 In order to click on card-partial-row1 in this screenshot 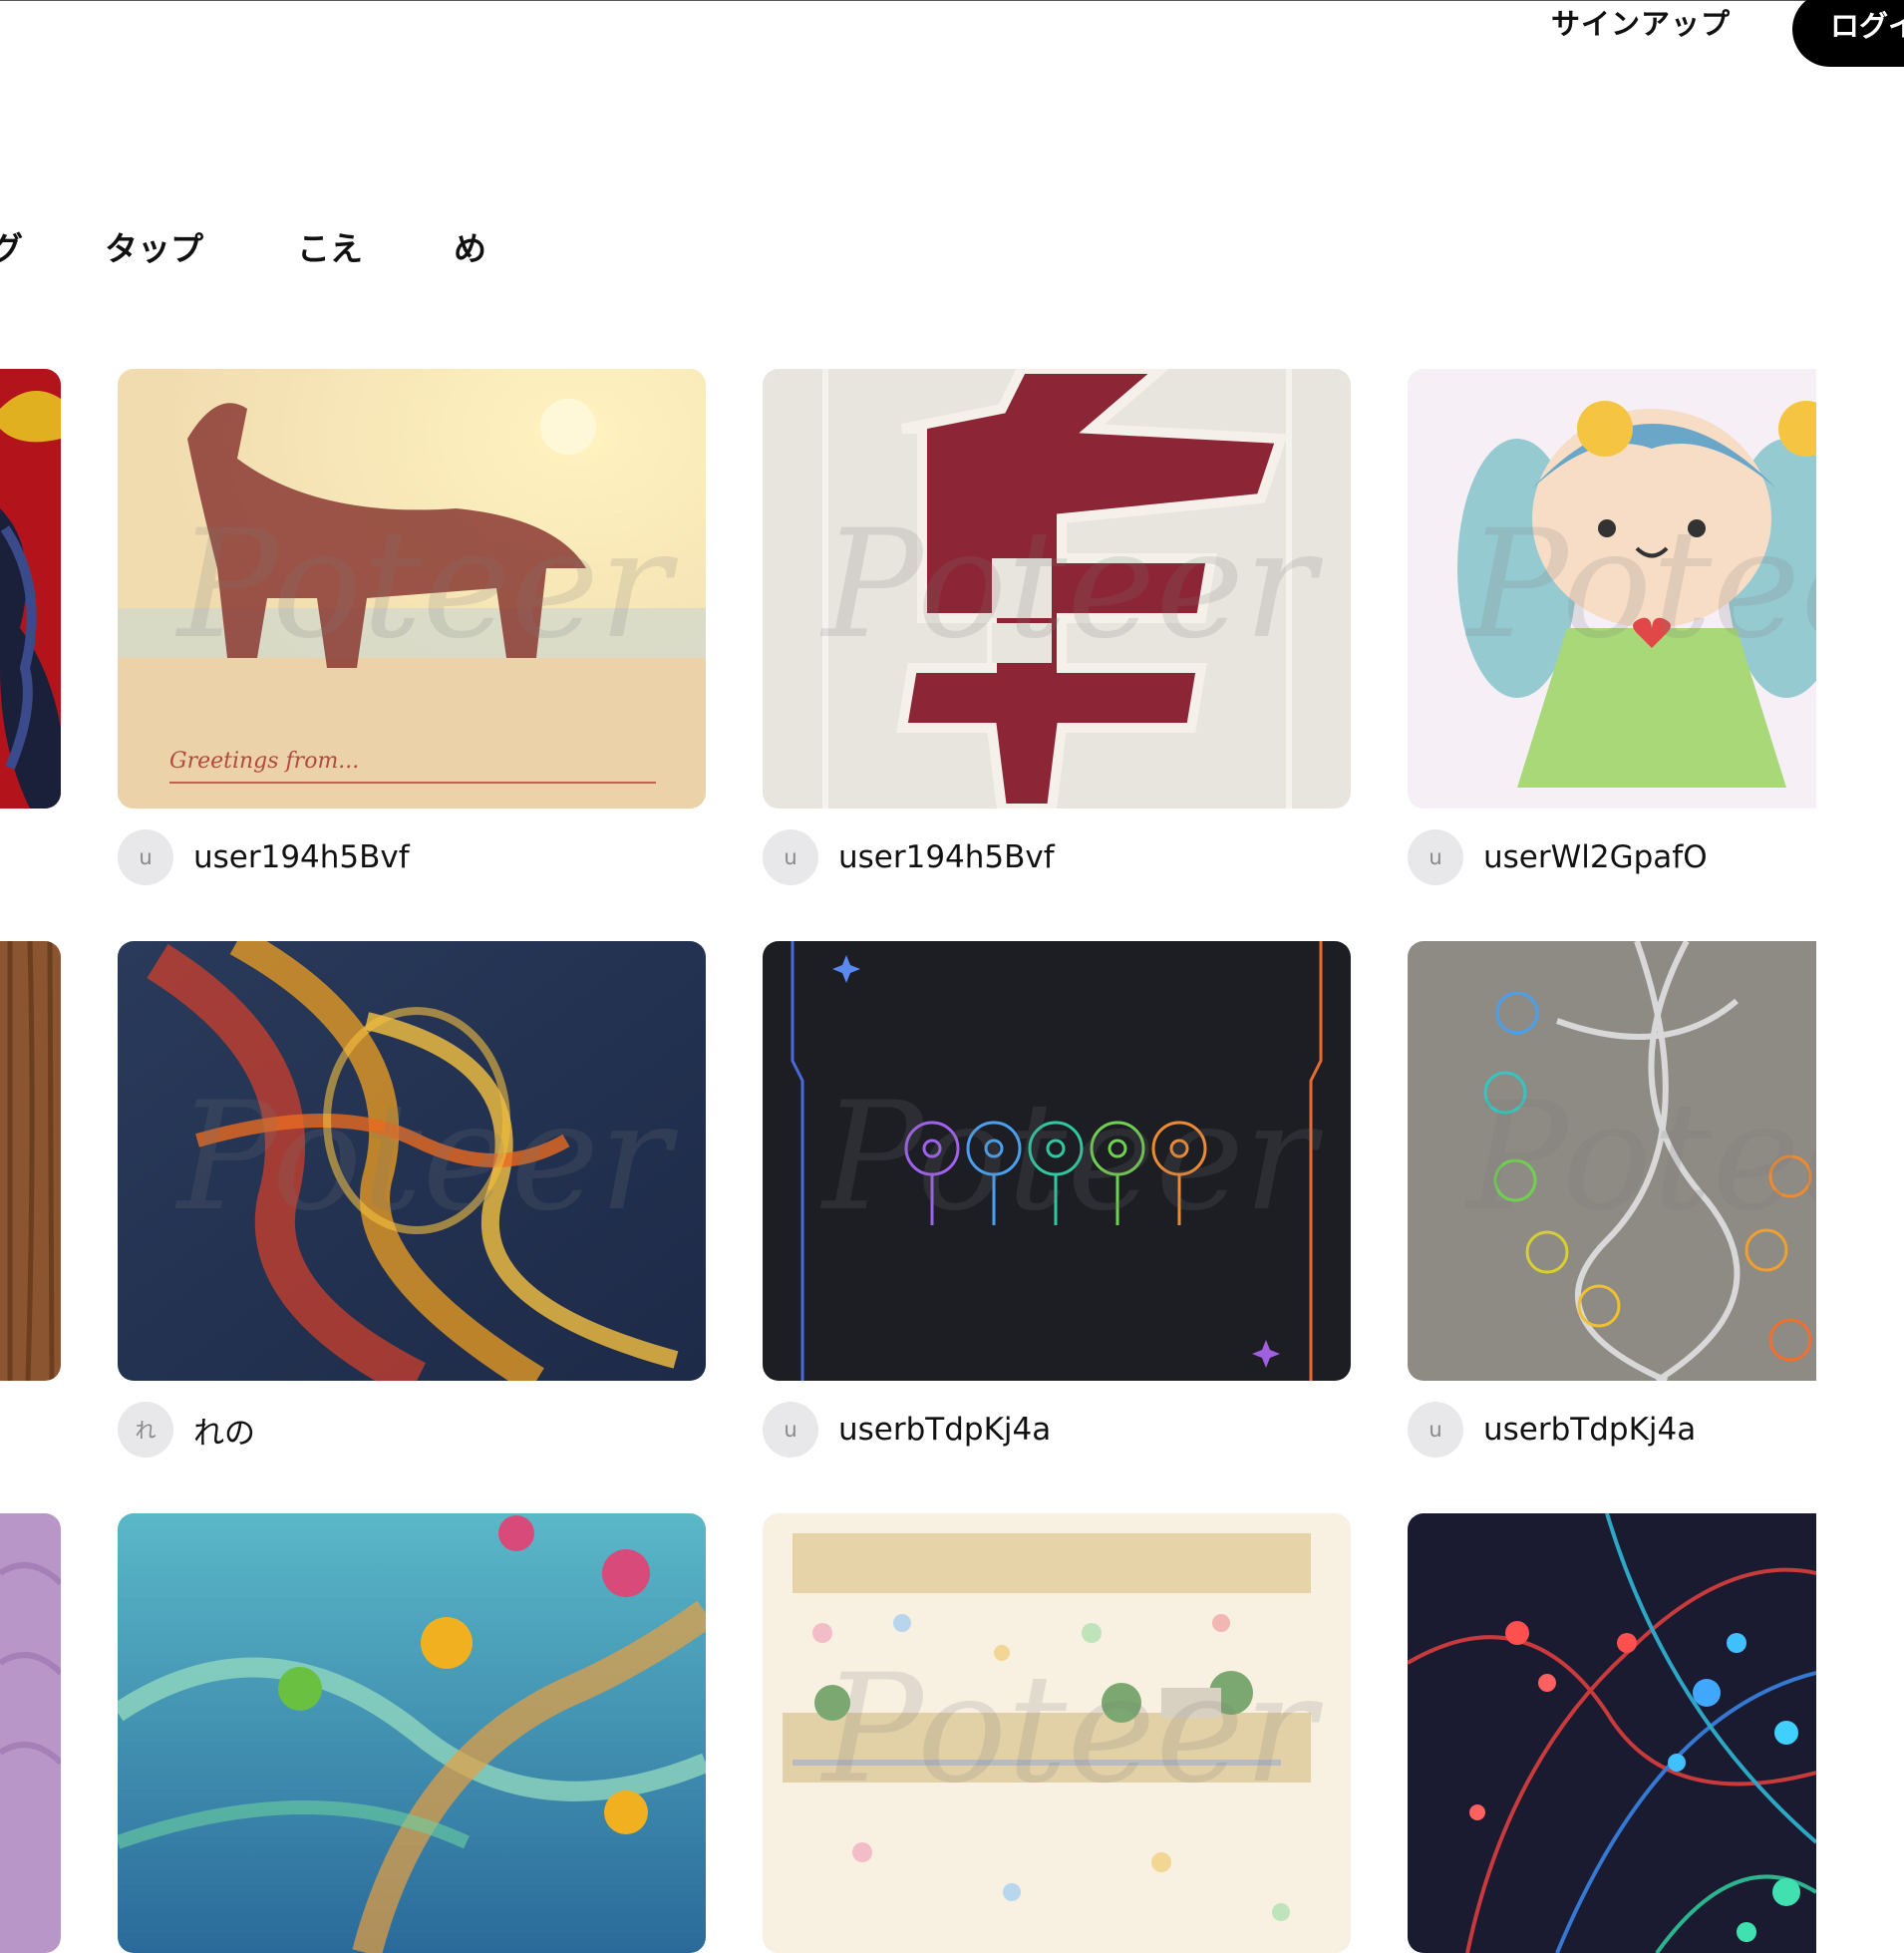, I will do `click(30, 589)`.